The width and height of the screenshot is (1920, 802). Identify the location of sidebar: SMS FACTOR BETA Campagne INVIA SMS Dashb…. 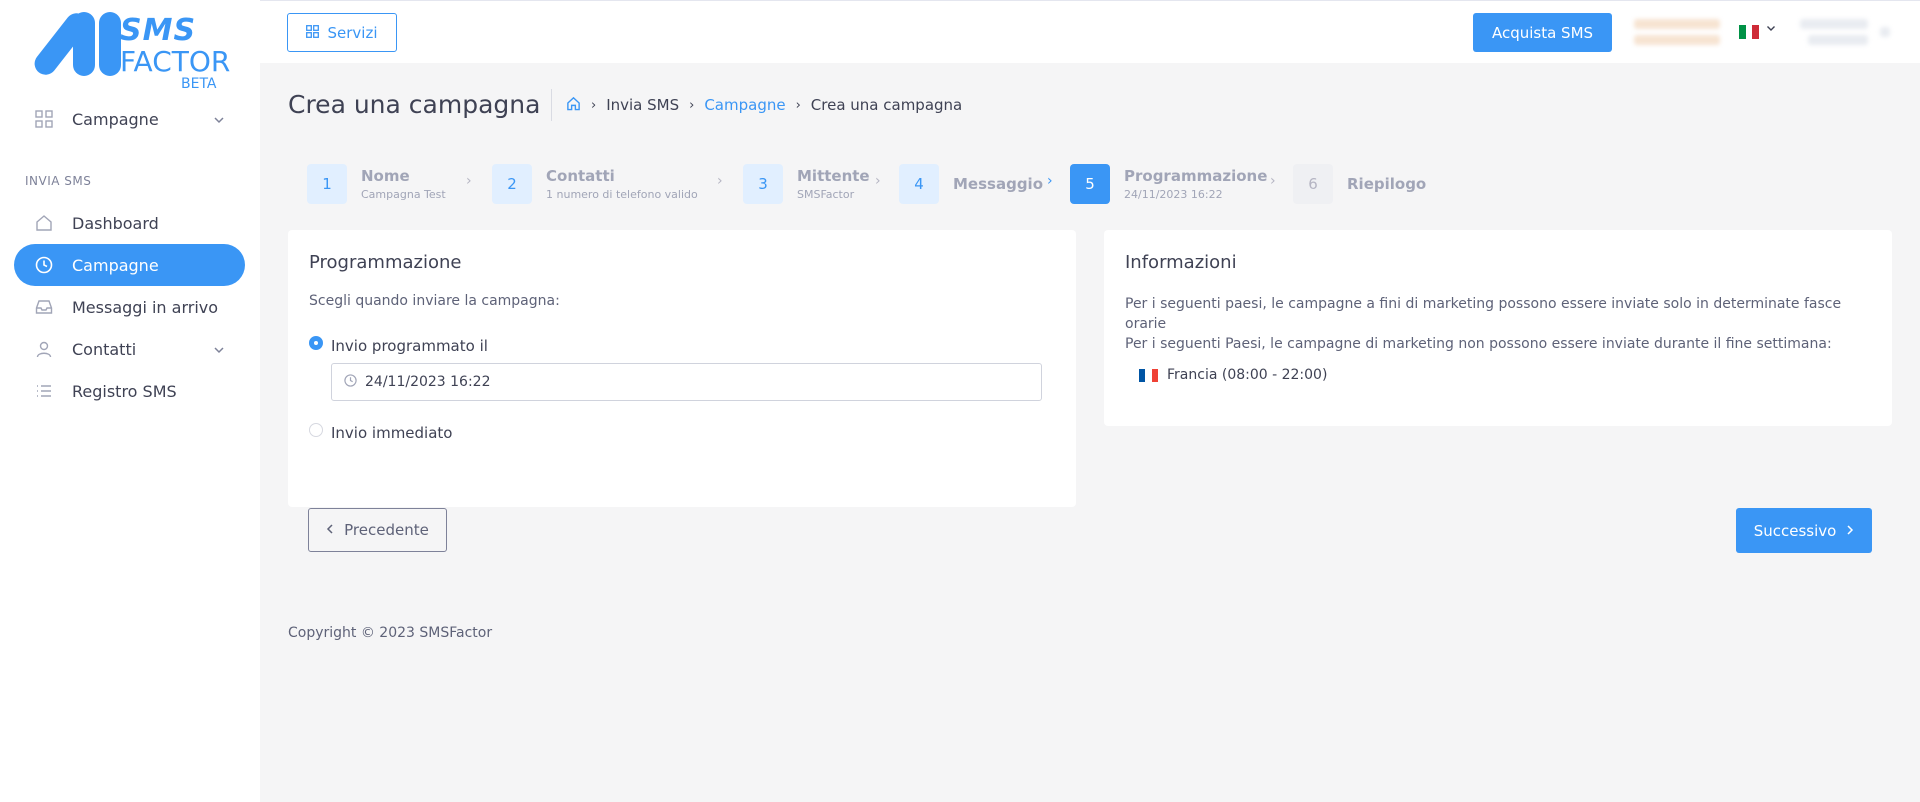
(130, 401).